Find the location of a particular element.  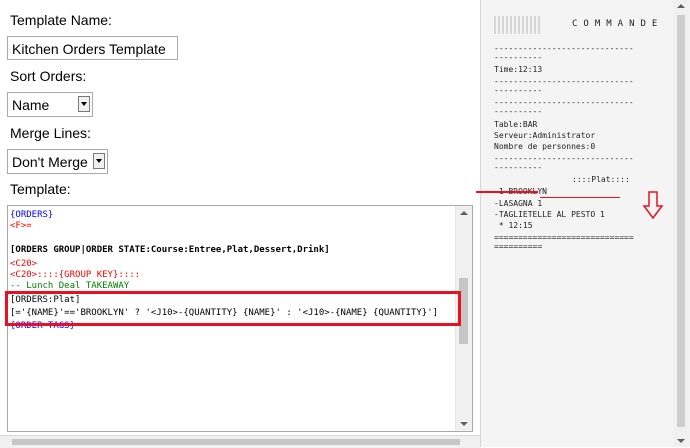

preview-item: -TAGLIETELLE AL PESTO 1 is located at coordinates (549, 214).